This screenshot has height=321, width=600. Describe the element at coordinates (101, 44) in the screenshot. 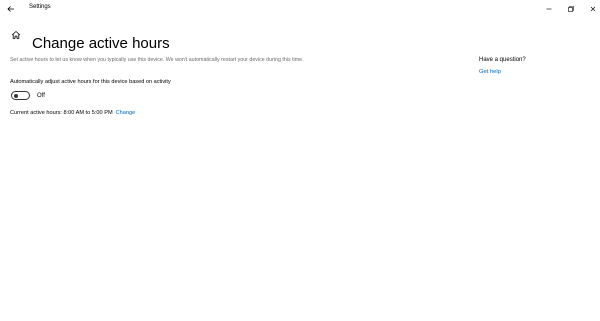

I see `page-title: Change active hours` at that location.